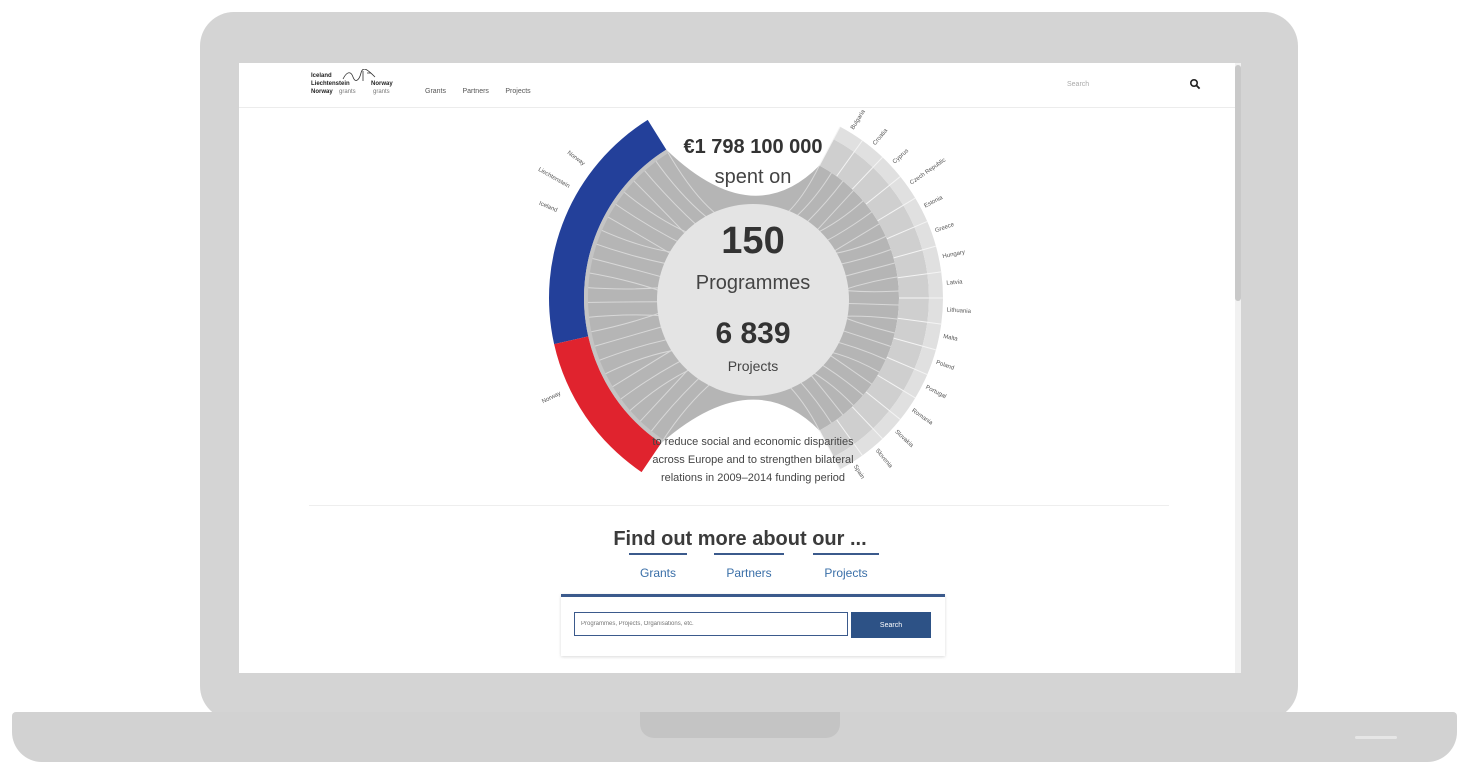 The height and width of the screenshot is (776, 1457). What do you see at coordinates (951, 338) in the screenshot?
I see `beneficiary-label: Malta` at bounding box center [951, 338].